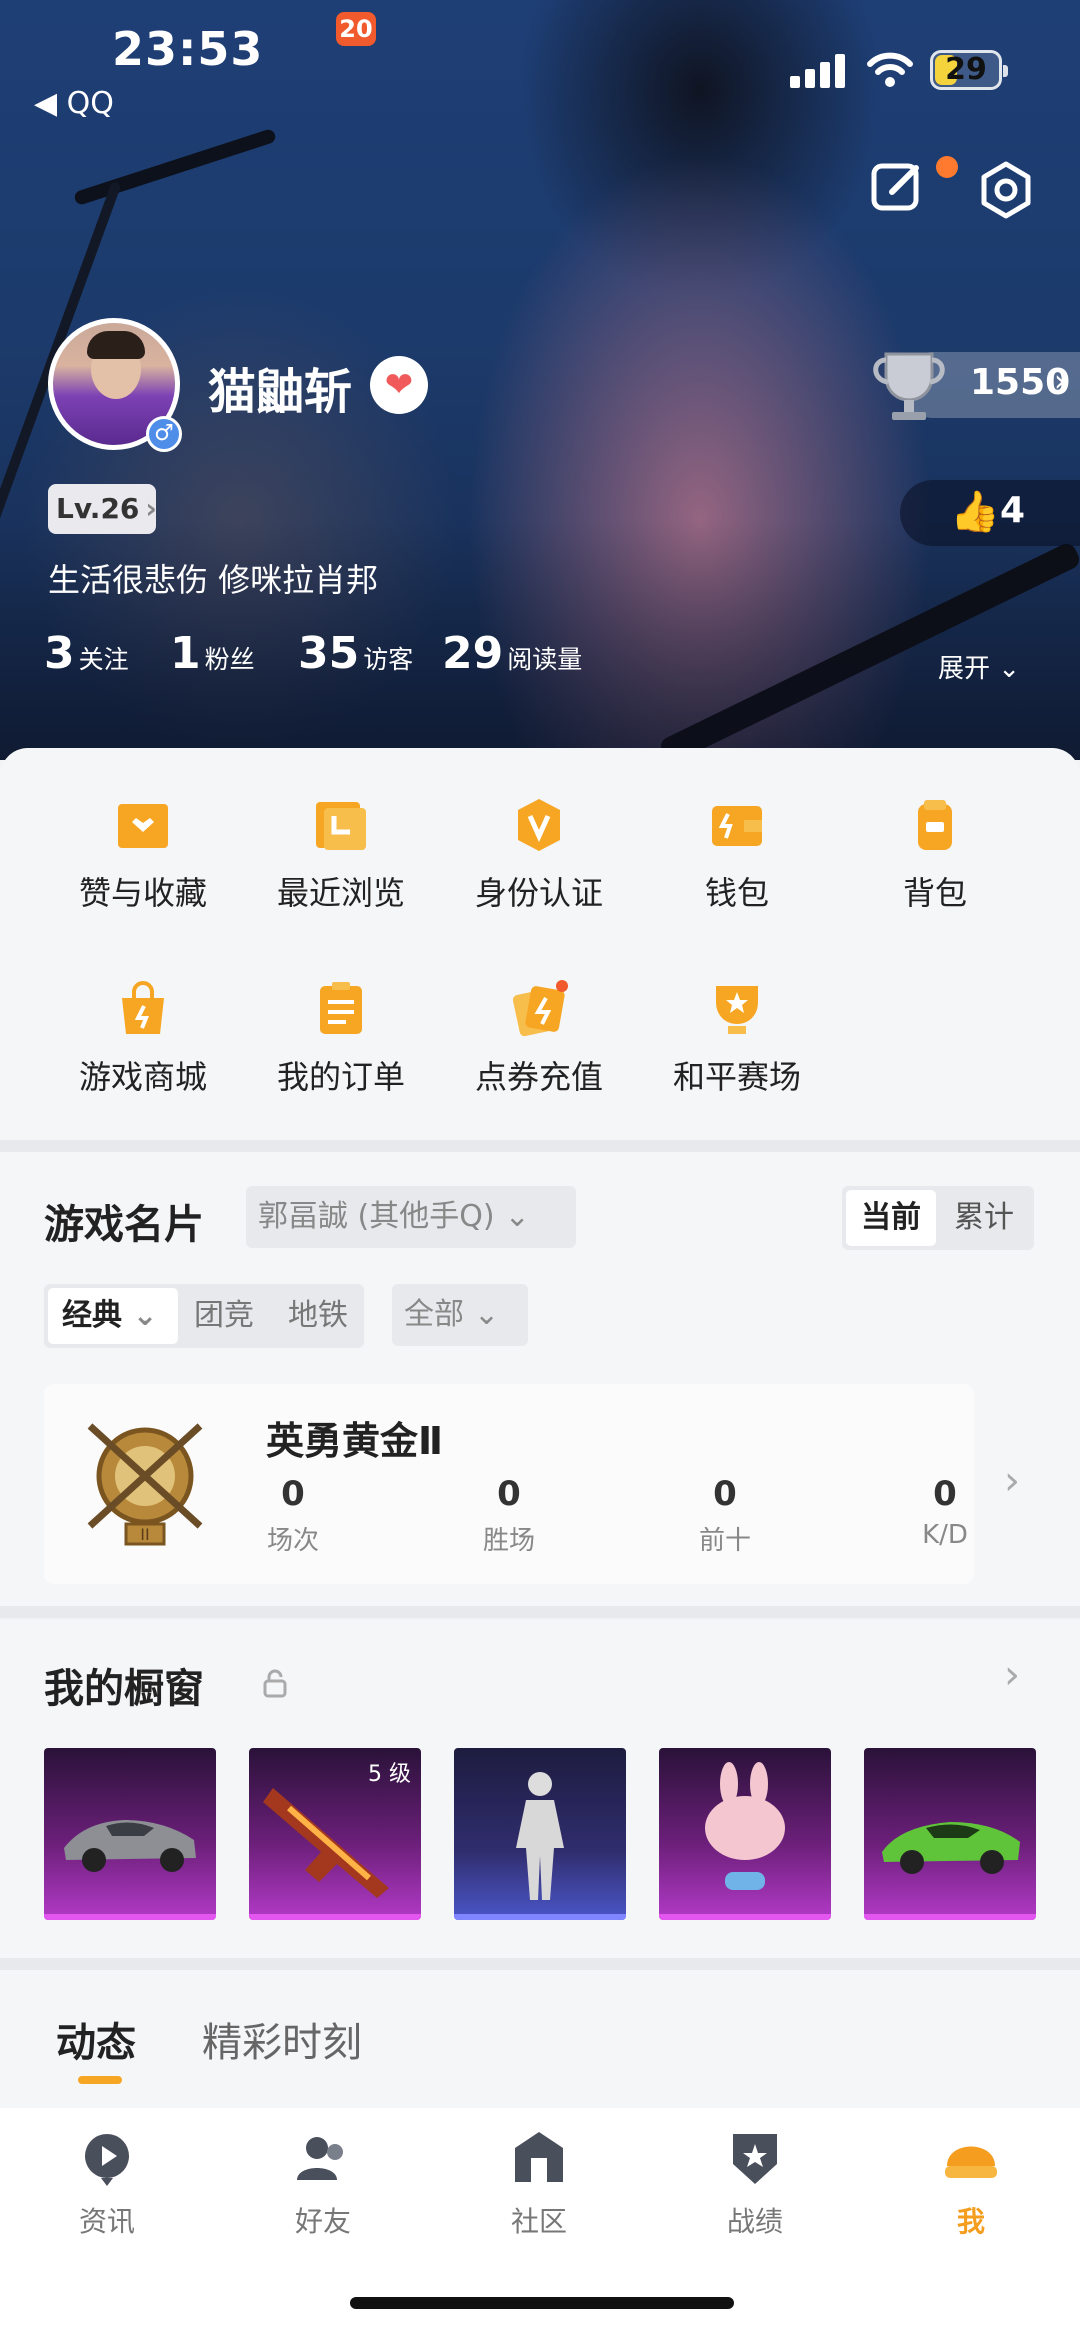 The width and height of the screenshot is (1080, 2337). I want to click on tab-underline, so click(100, 2080).